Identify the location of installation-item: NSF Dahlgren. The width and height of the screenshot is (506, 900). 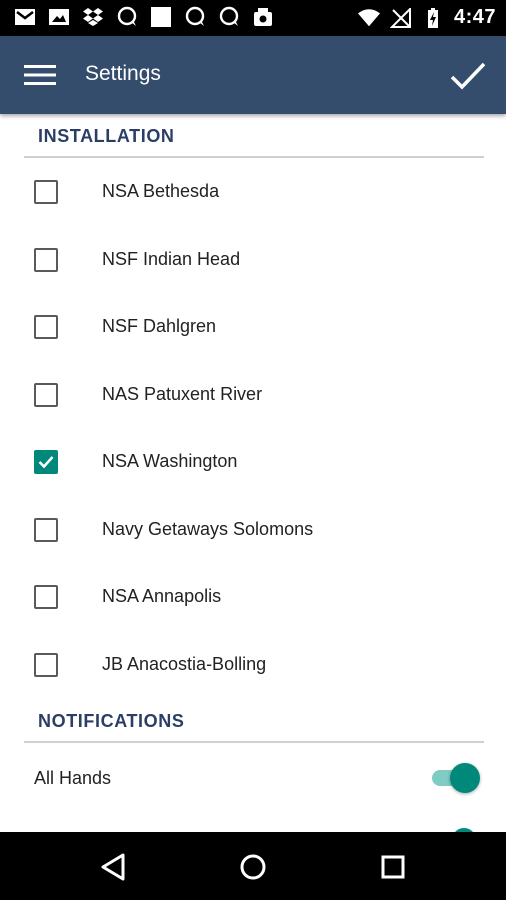
(253, 327).